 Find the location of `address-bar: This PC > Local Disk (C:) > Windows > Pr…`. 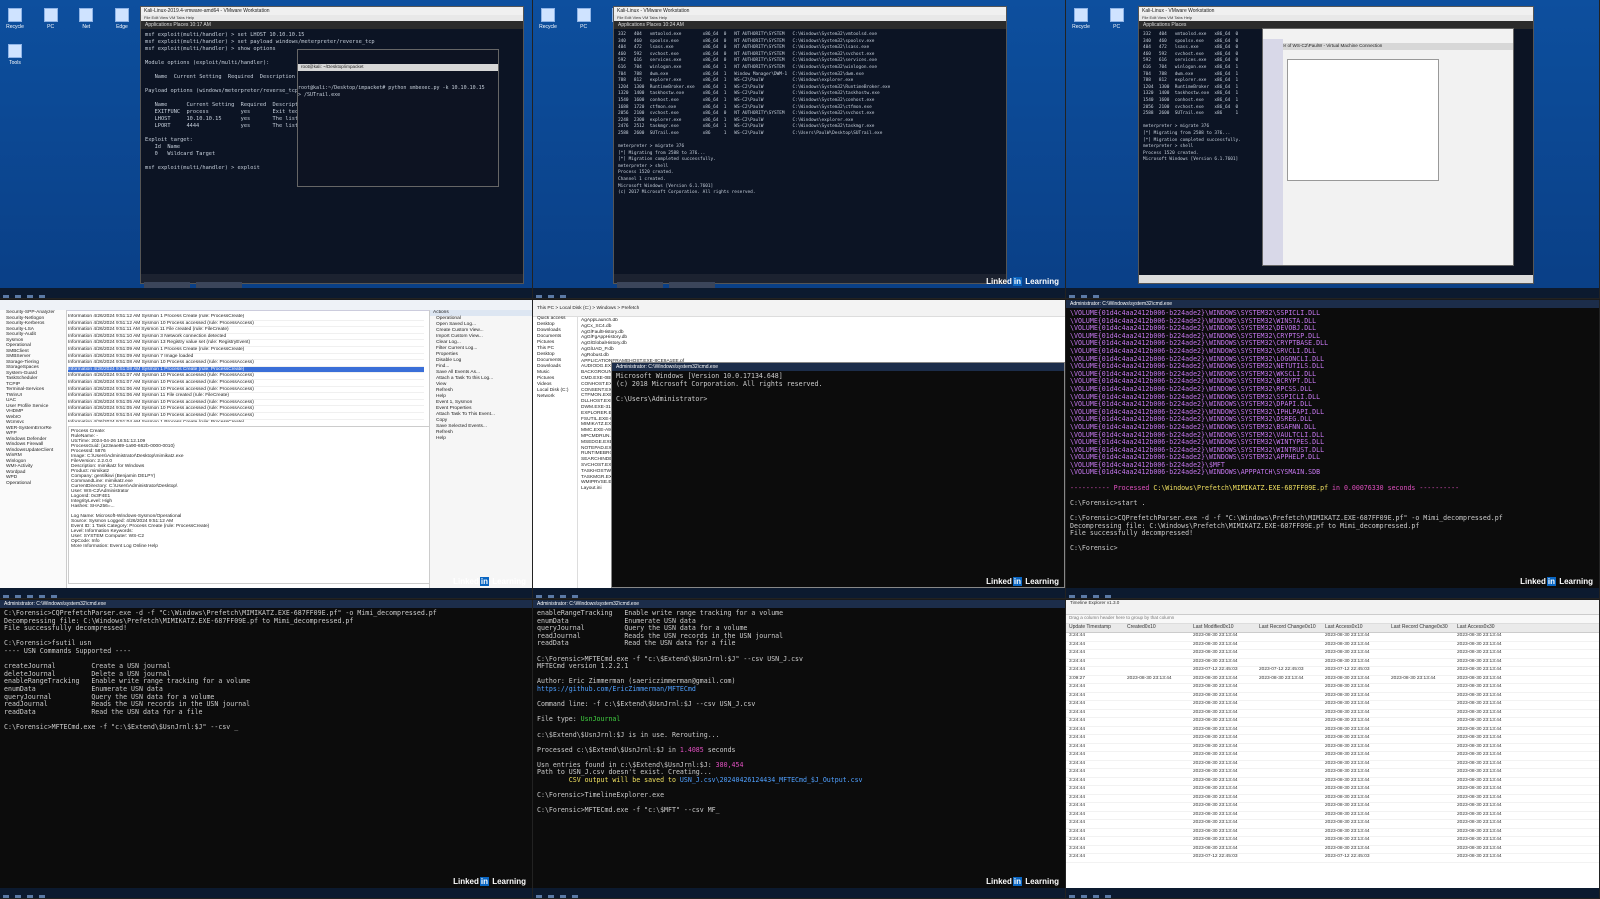

address-bar: This PC > Local Disk (C:) > Windows > Pr… is located at coordinates (799, 305).